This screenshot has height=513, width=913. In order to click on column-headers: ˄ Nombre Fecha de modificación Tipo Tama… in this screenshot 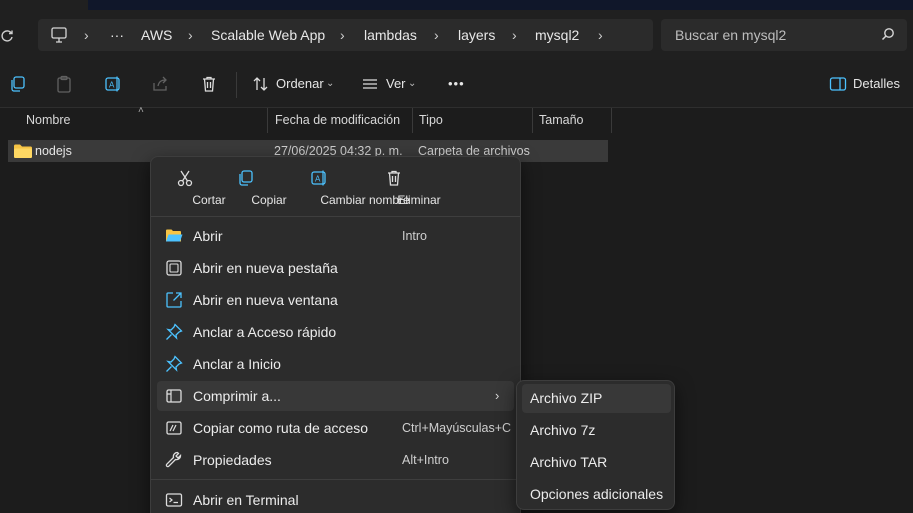, I will do `click(456, 119)`.